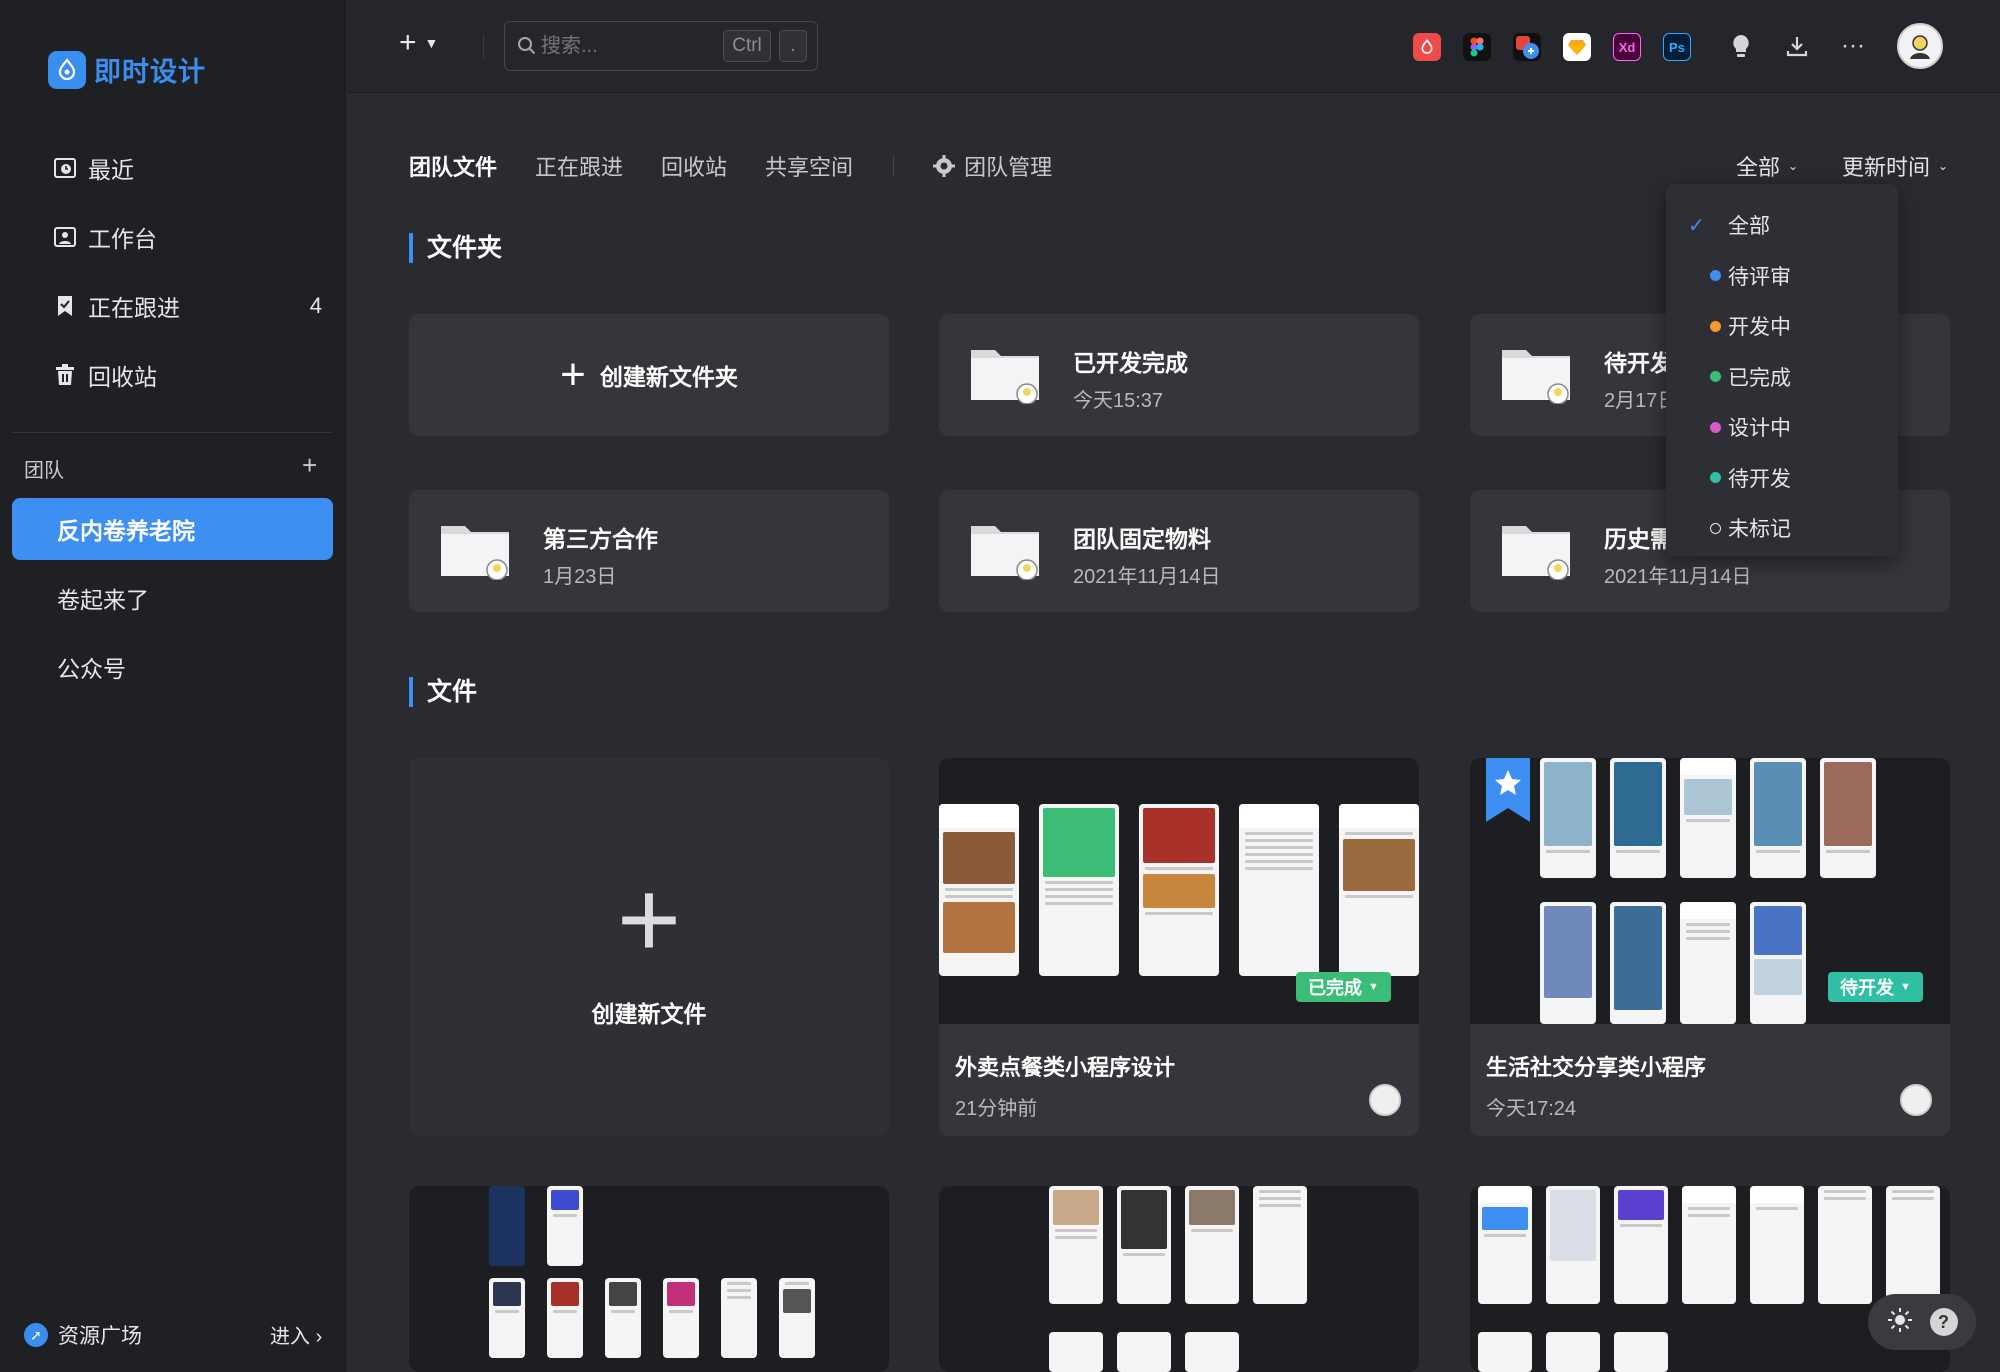 This screenshot has width=2000, height=1372. What do you see at coordinates (187, 168) in the screenshot?
I see `sidebar-item-recent: 最近` at bounding box center [187, 168].